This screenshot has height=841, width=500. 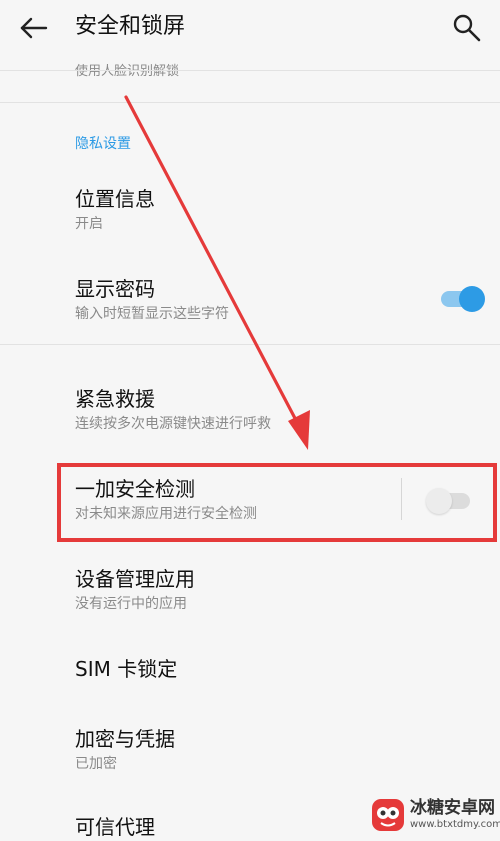 I want to click on search-button, so click(x=468, y=30).